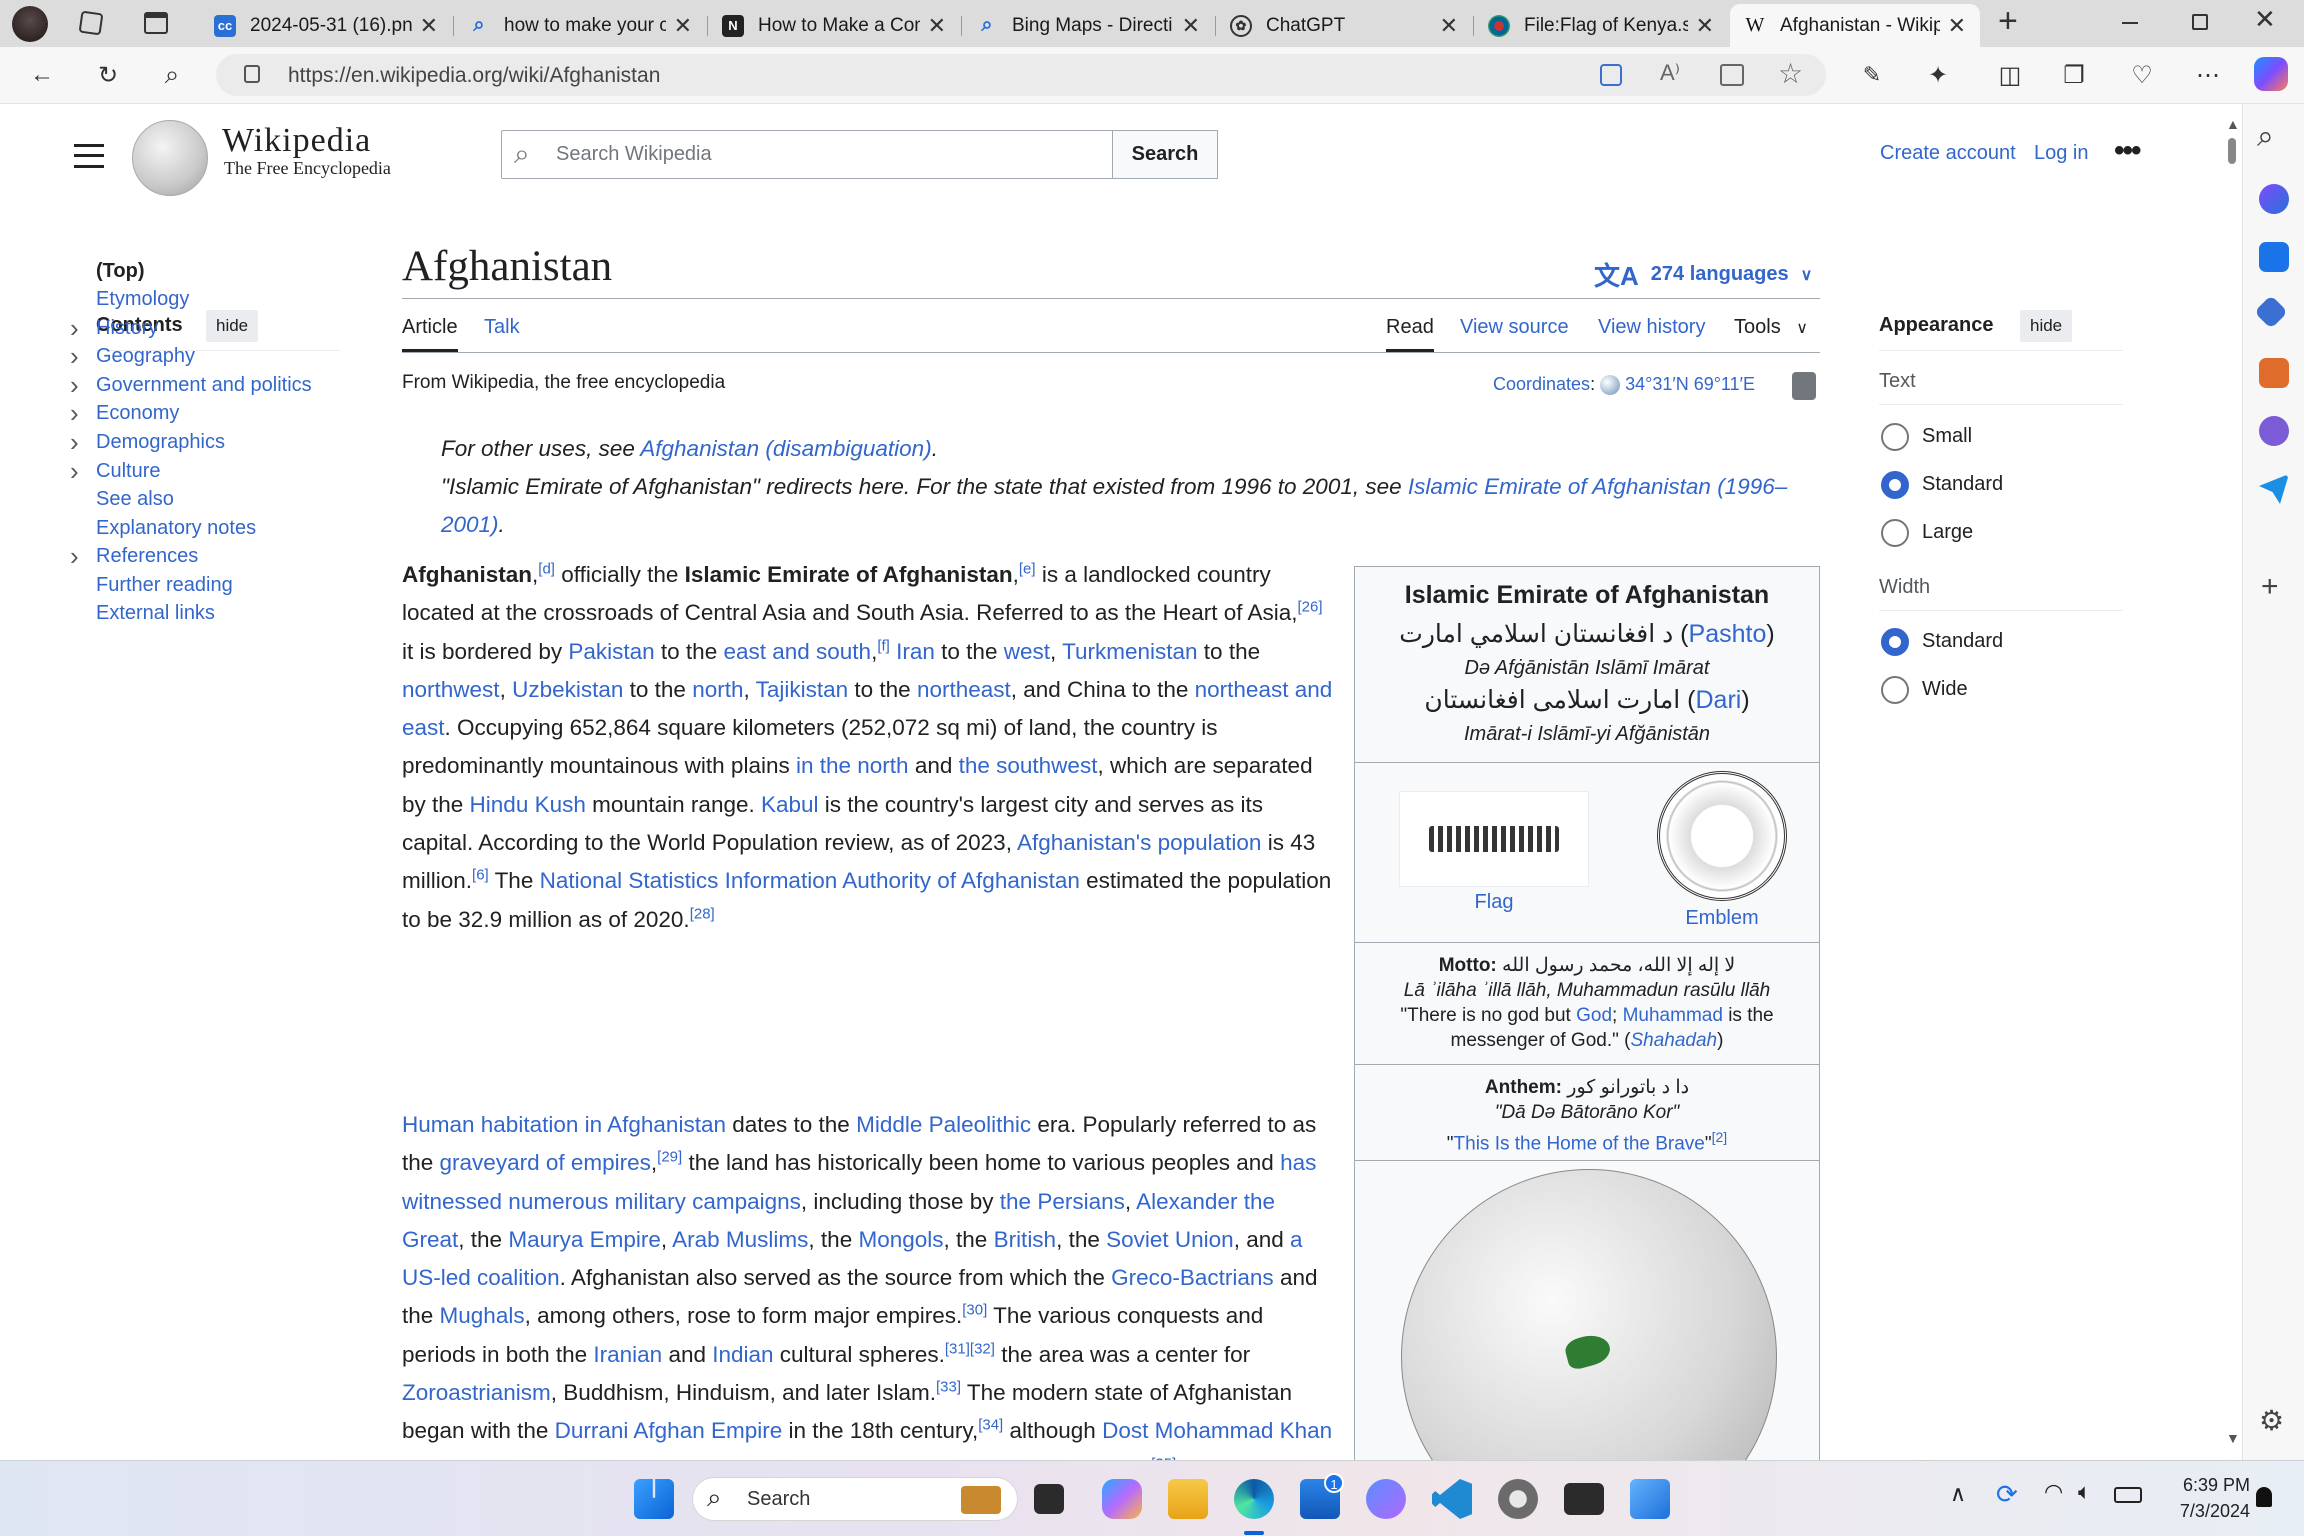 The width and height of the screenshot is (2304, 1536). Describe the element at coordinates (1958, 1494) in the screenshot. I see `show-hidden-icons: ∧` at that location.